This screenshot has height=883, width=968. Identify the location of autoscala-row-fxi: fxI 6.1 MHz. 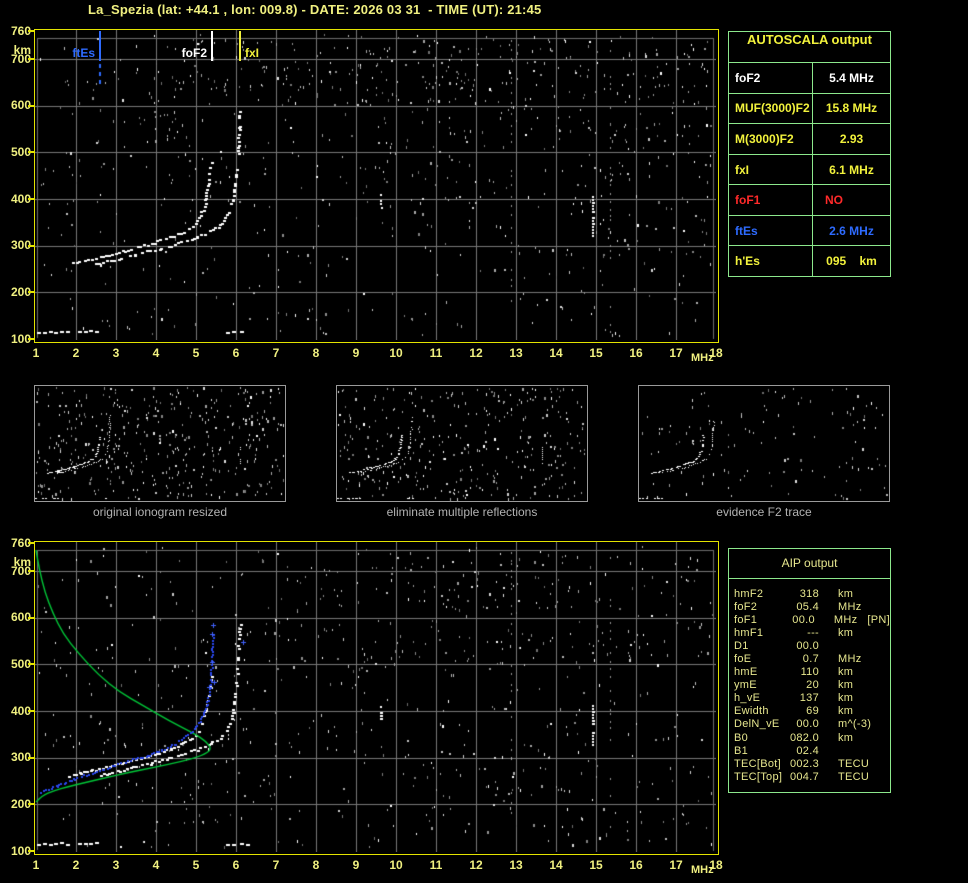
(809, 170).